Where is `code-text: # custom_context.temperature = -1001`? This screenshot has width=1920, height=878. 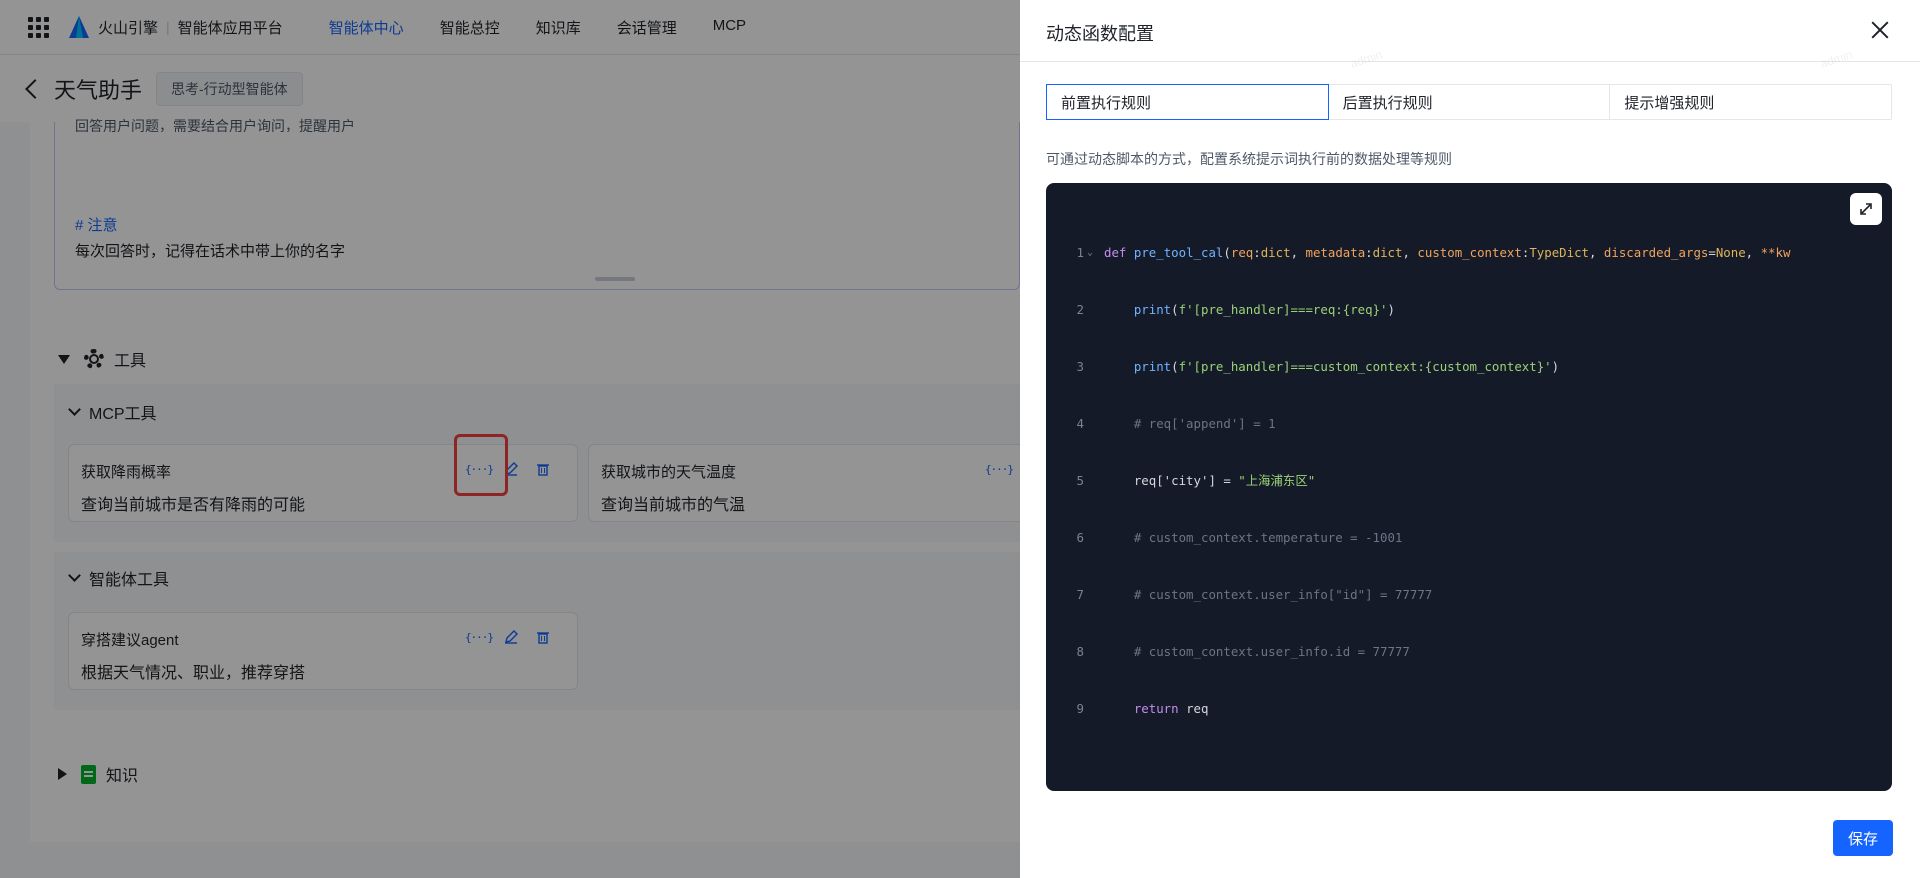
code-text: # custom_context.temperature = -1001 is located at coordinates (1268, 537).